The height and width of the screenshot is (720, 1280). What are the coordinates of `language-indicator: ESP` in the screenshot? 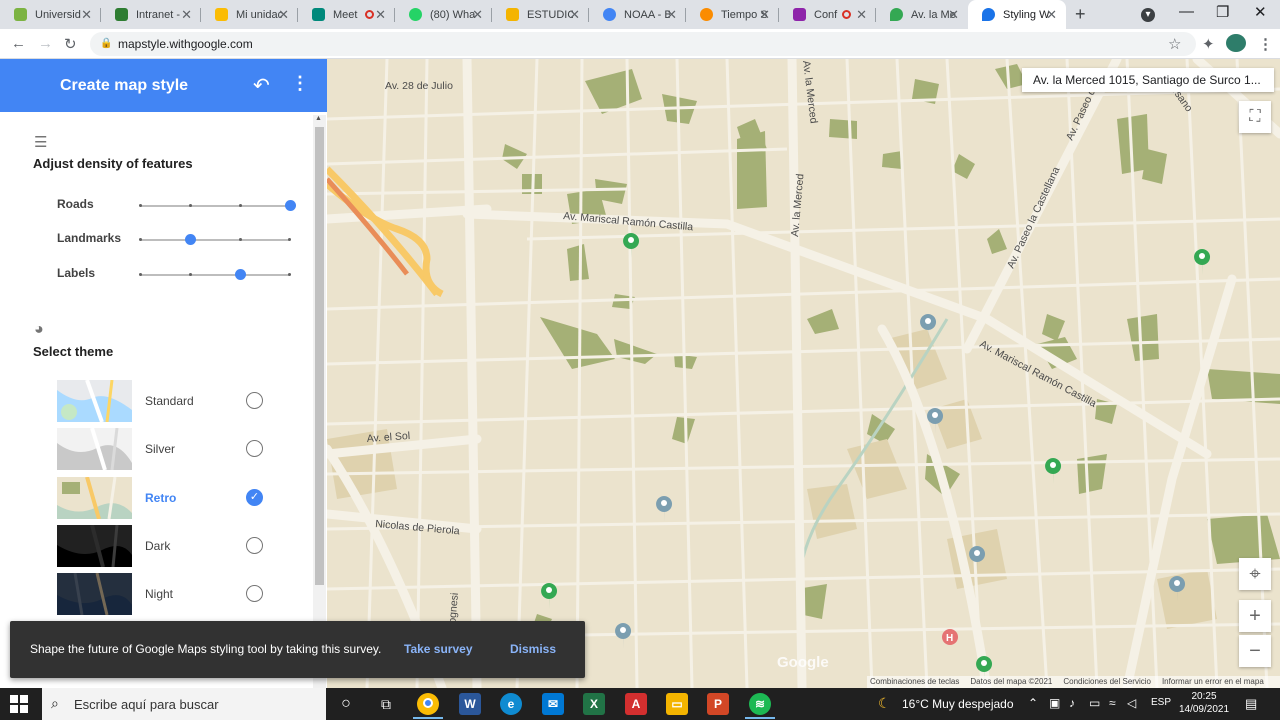 It's located at (1161, 702).